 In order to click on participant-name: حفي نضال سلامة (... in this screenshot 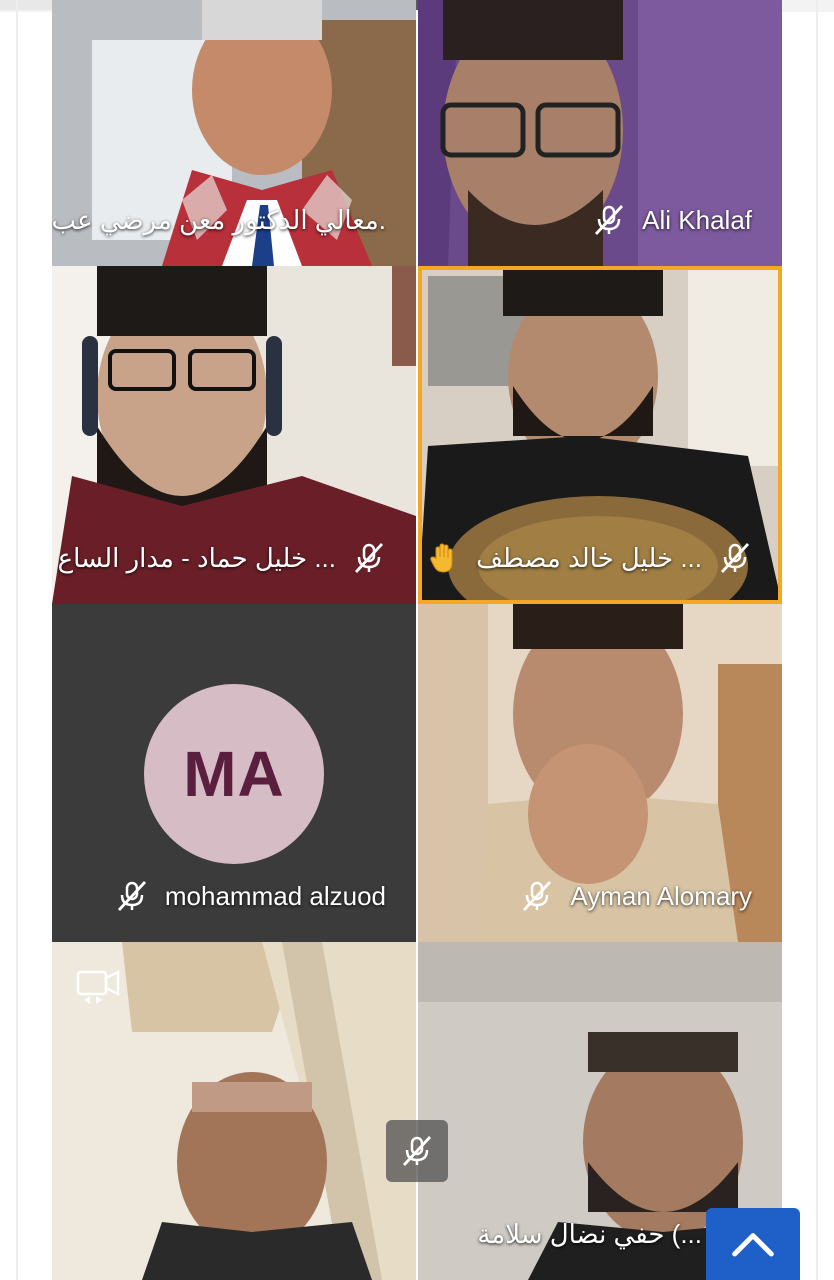, I will do `click(589, 1233)`.